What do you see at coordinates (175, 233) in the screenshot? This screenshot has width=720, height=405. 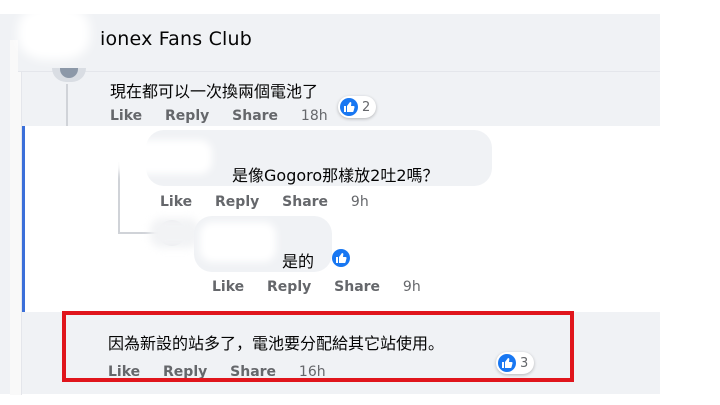 I see `blurred-avatar` at bounding box center [175, 233].